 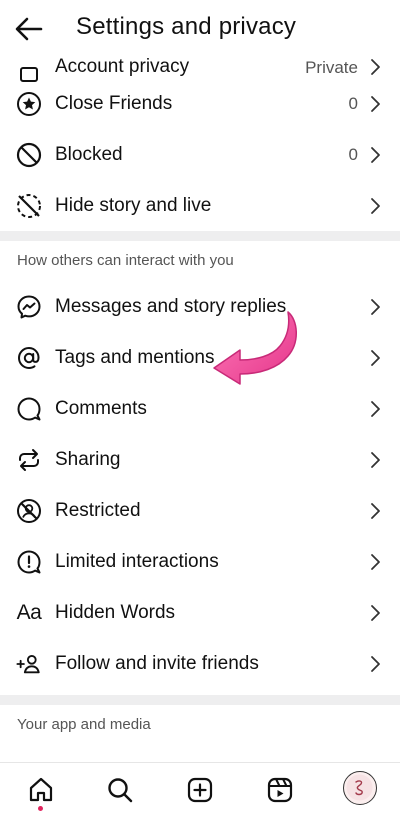 I want to click on text-aa-glyph: Aa, so click(x=29, y=612).